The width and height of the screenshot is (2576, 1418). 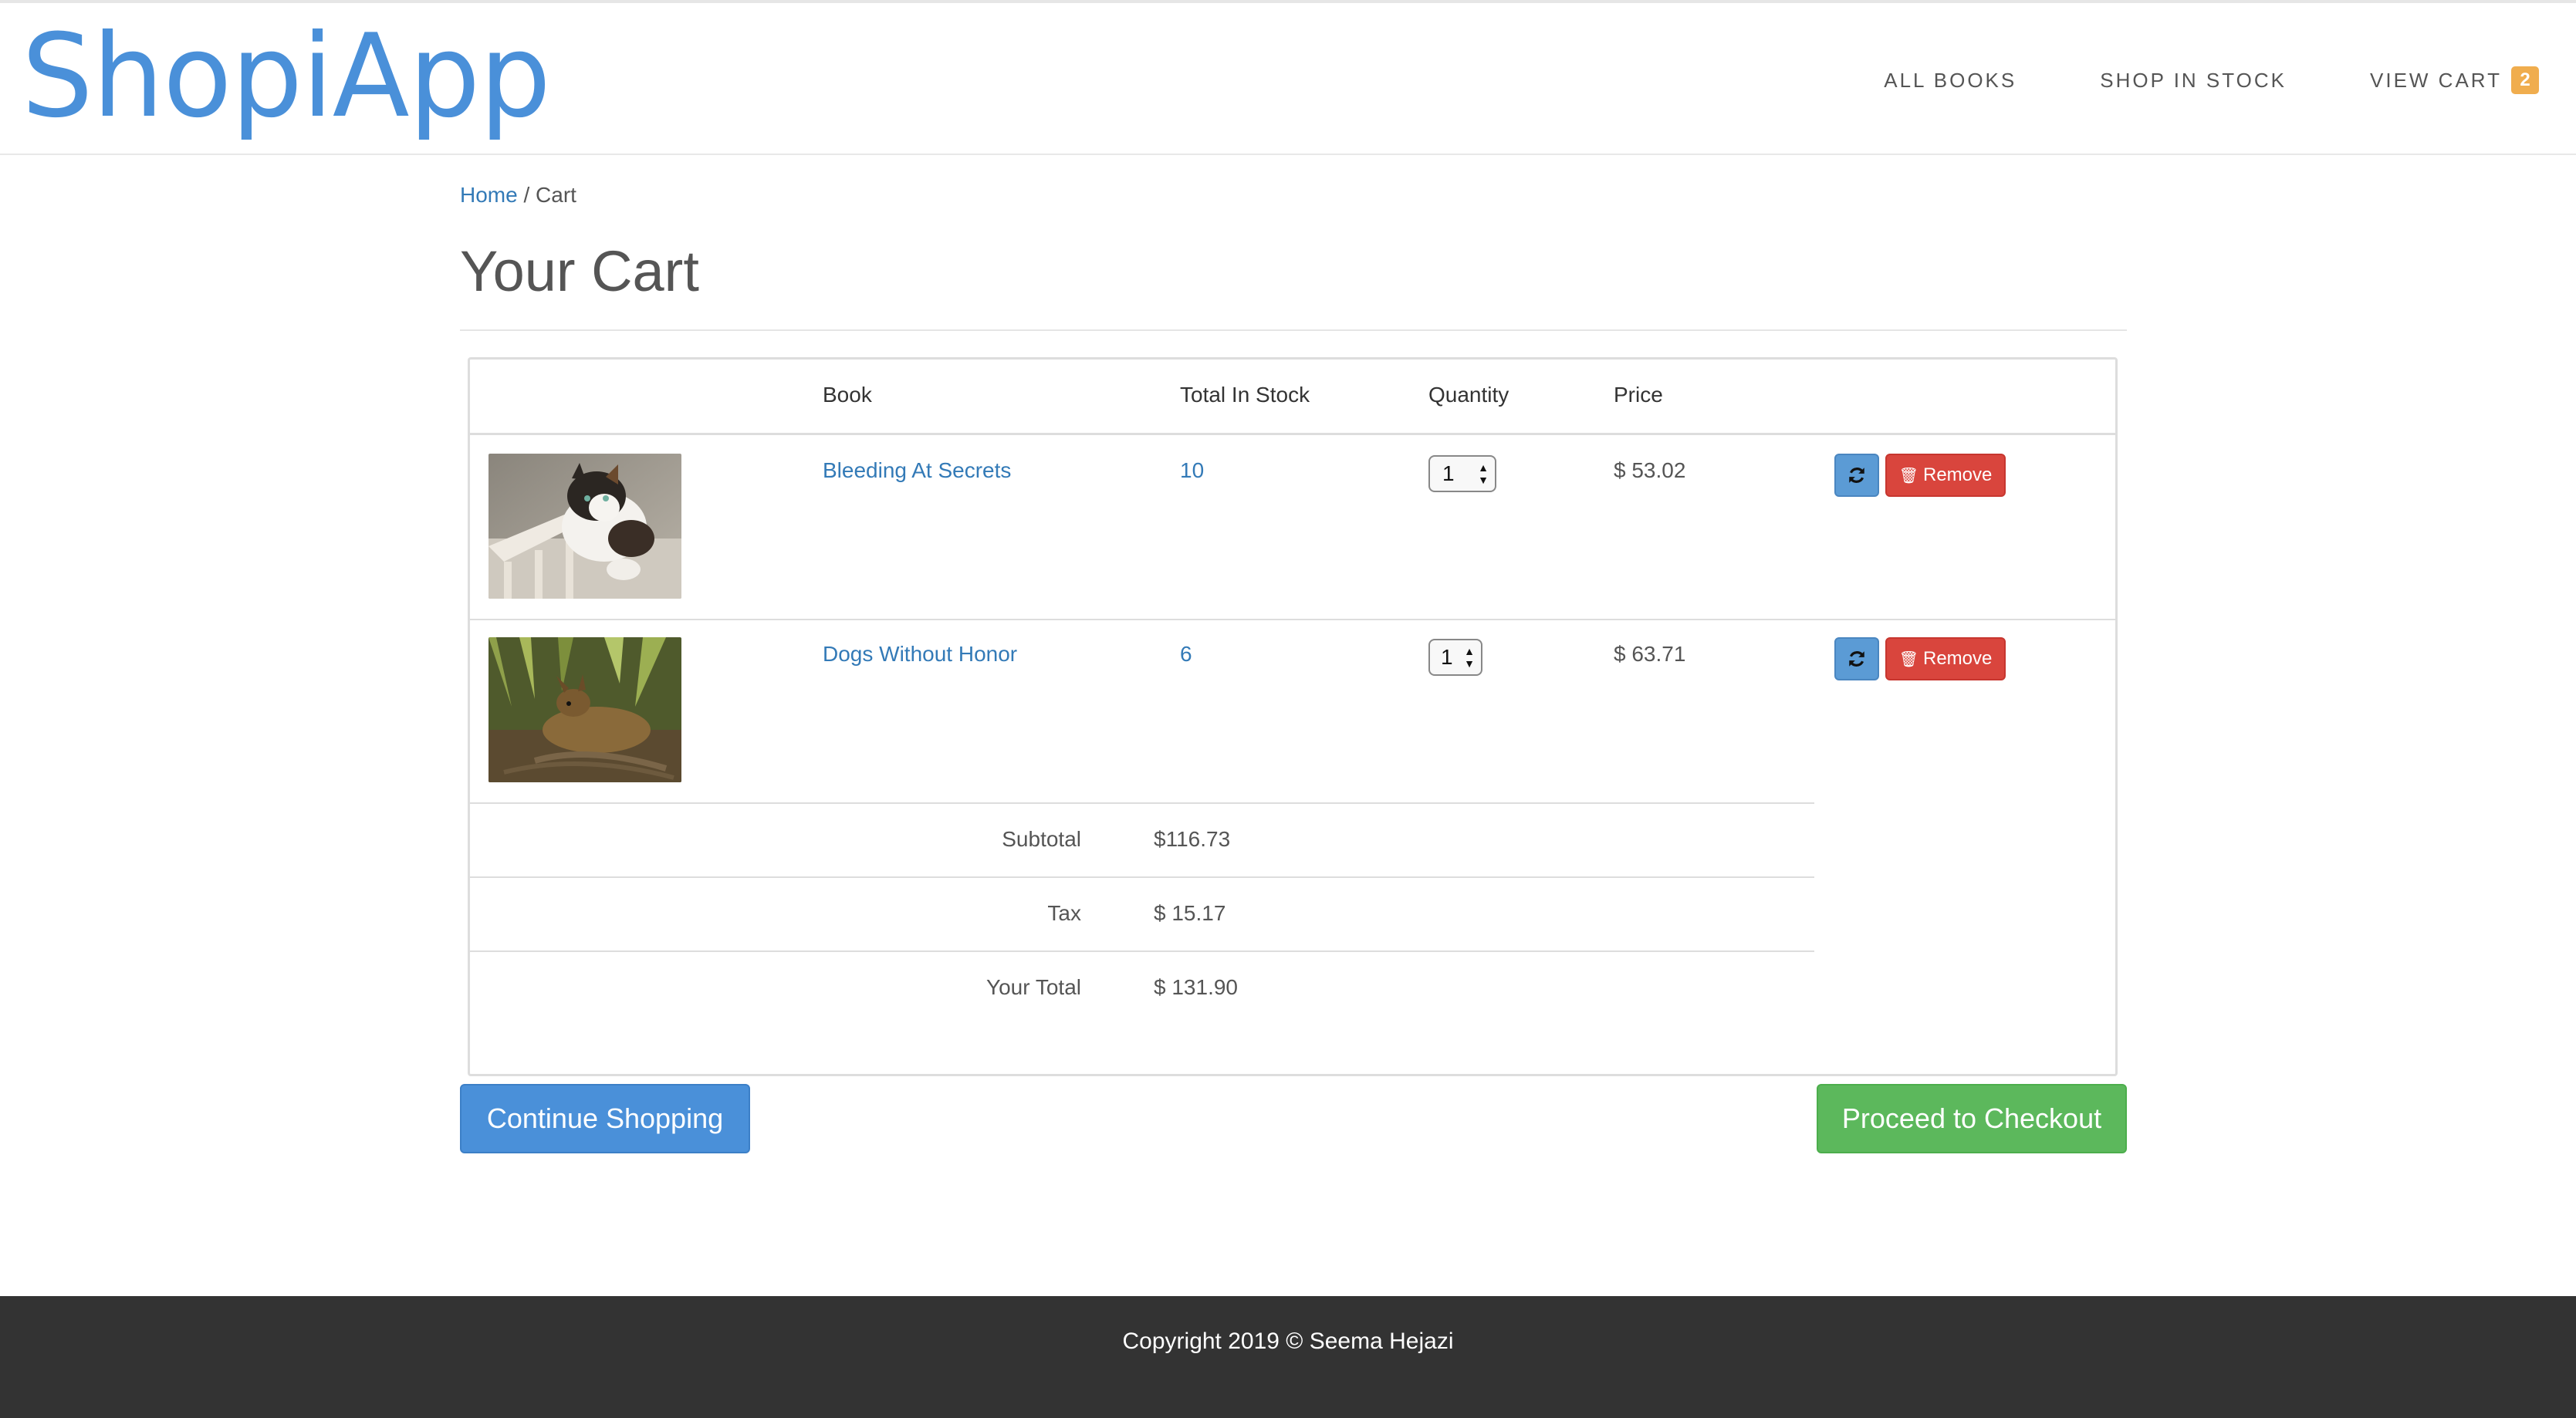 What do you see at coordinates (1142, 839) in the screenshot?
I see `subtotal-row: Subtotal $116.73` at bounding box center [1142, 839].